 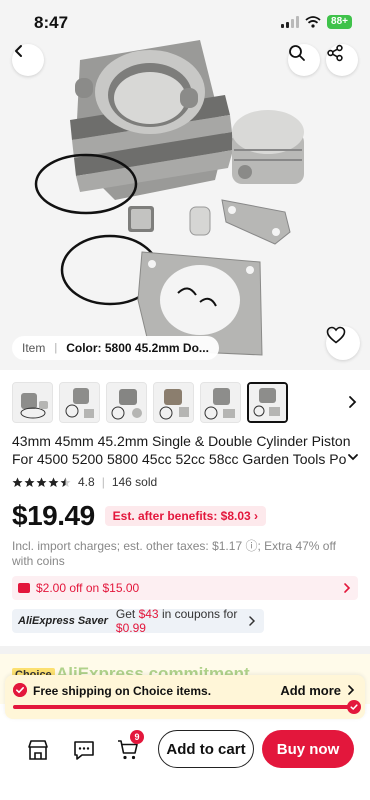 I want to click on rating-row: 4.8 | 146 sold, so click(x=84, y=482).